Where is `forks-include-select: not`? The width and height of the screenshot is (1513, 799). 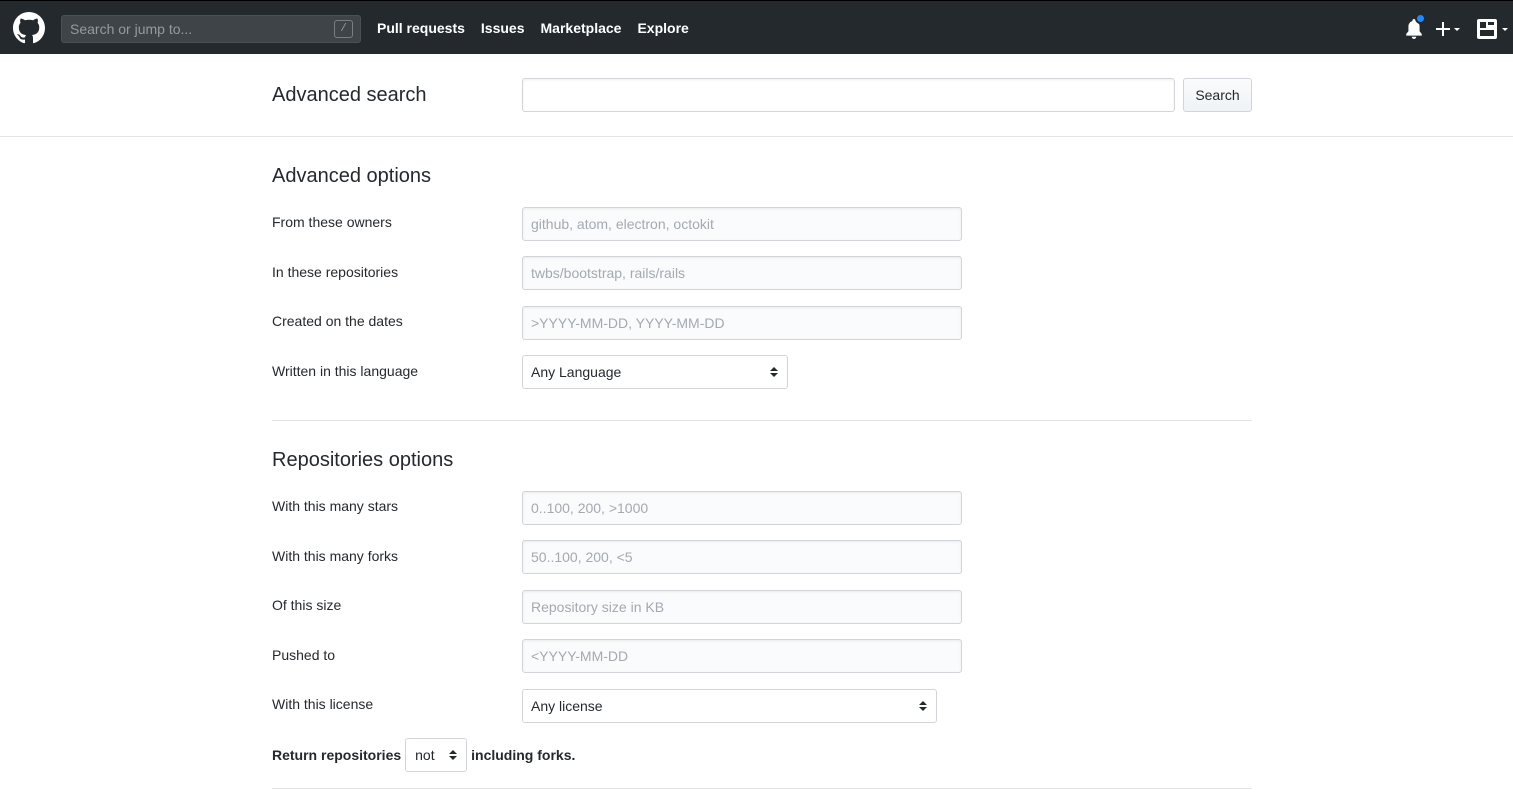 forks-include-select: not is located at coordinates (436, 755).